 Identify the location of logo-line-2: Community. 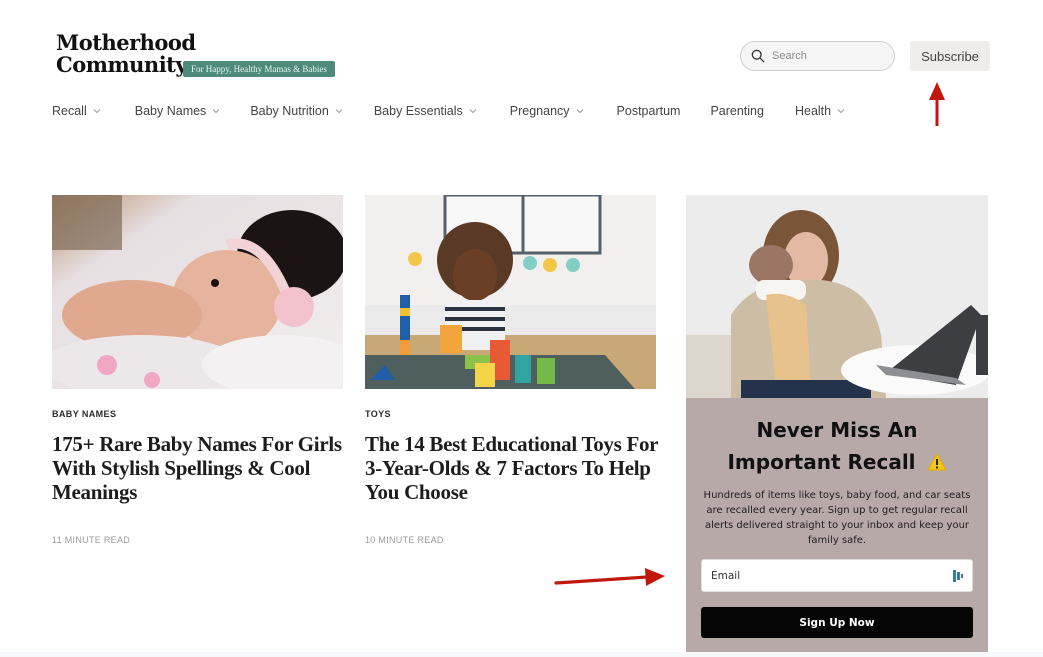
(122, 64).